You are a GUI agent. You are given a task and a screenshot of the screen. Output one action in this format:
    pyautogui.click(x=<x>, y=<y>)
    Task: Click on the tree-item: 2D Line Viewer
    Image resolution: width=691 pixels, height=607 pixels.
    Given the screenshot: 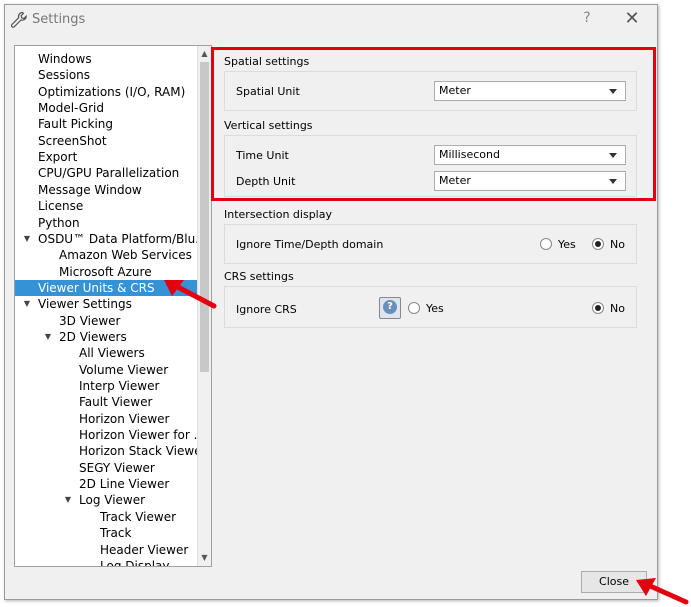 What is the action you would take?
    pyautogui.click(x=106, y=484)
    